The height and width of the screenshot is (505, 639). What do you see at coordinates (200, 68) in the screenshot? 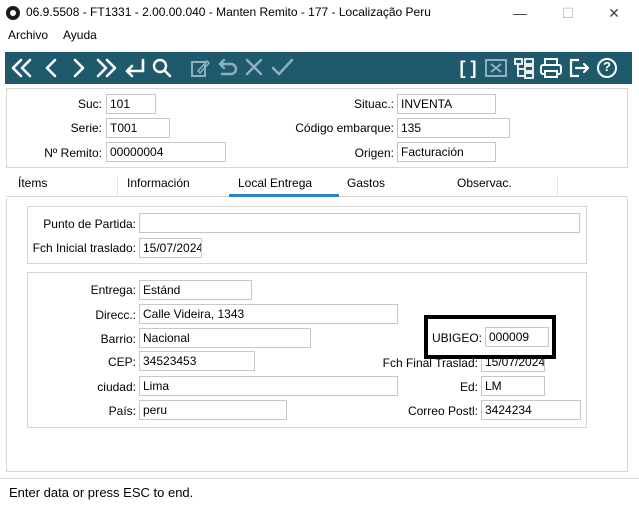
I see `edit-icon` at bounding box center [200, 68].